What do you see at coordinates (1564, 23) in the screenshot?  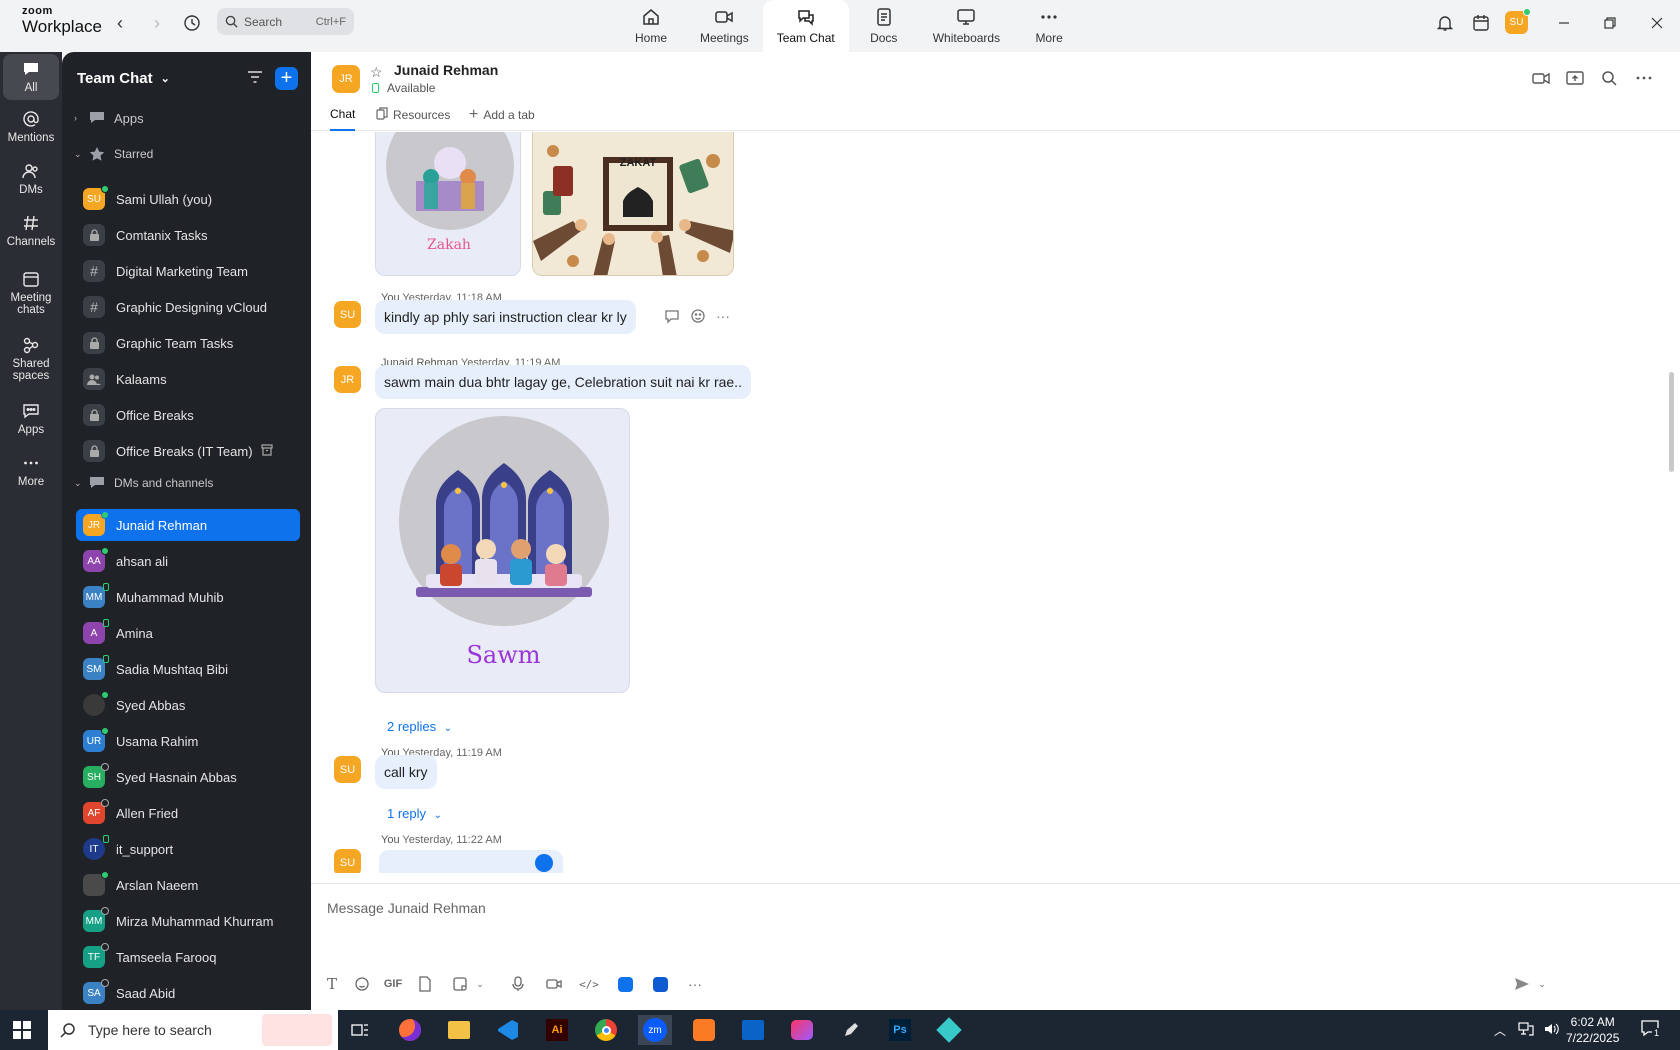 I see `minimize-icon` at bounding box center [1564, 23].